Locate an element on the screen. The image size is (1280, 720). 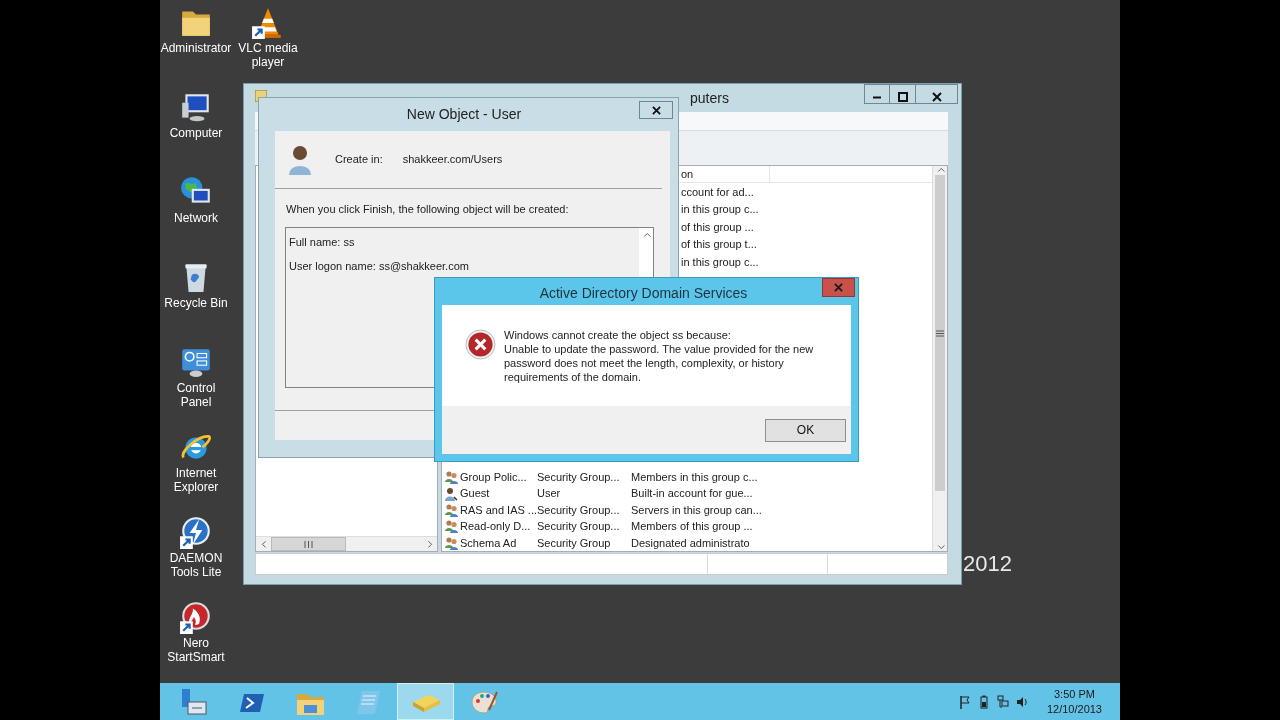
clock: 3:50 PM 12/10/2013 is located at coordinates (1074, 701).